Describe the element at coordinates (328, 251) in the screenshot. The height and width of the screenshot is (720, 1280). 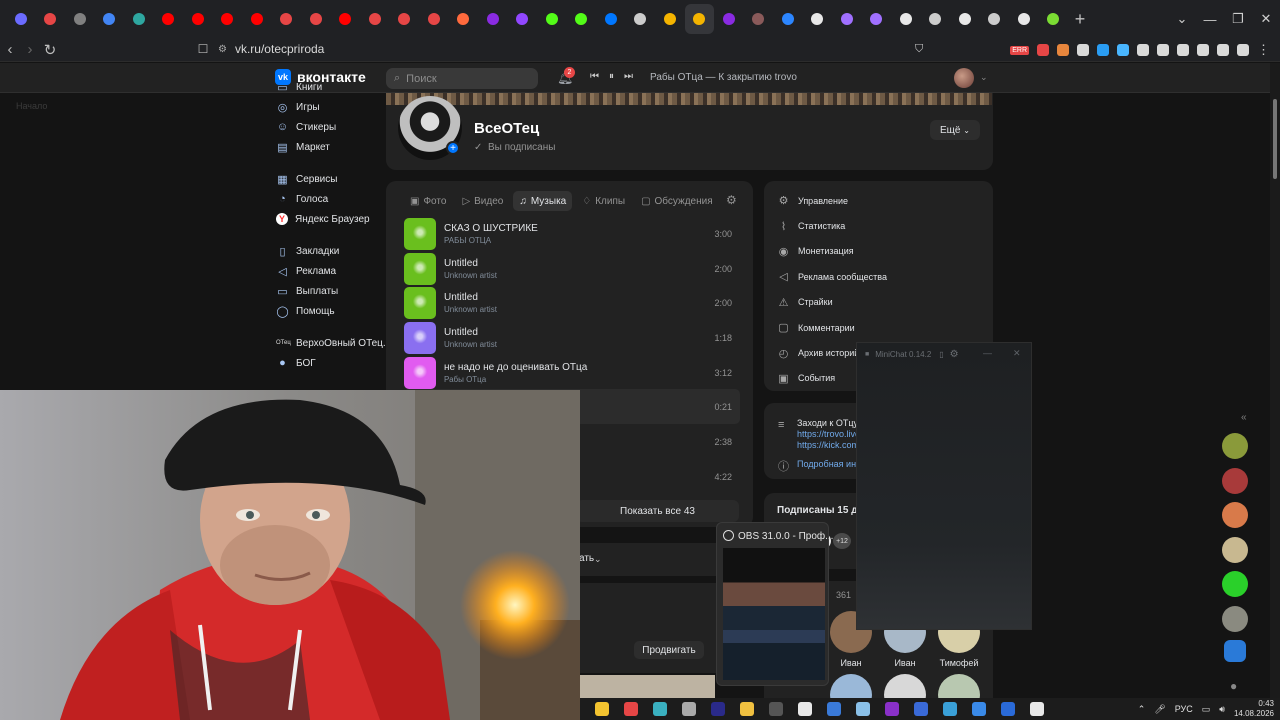
I see `sidebar-item: ▯ Закладки` at that location.